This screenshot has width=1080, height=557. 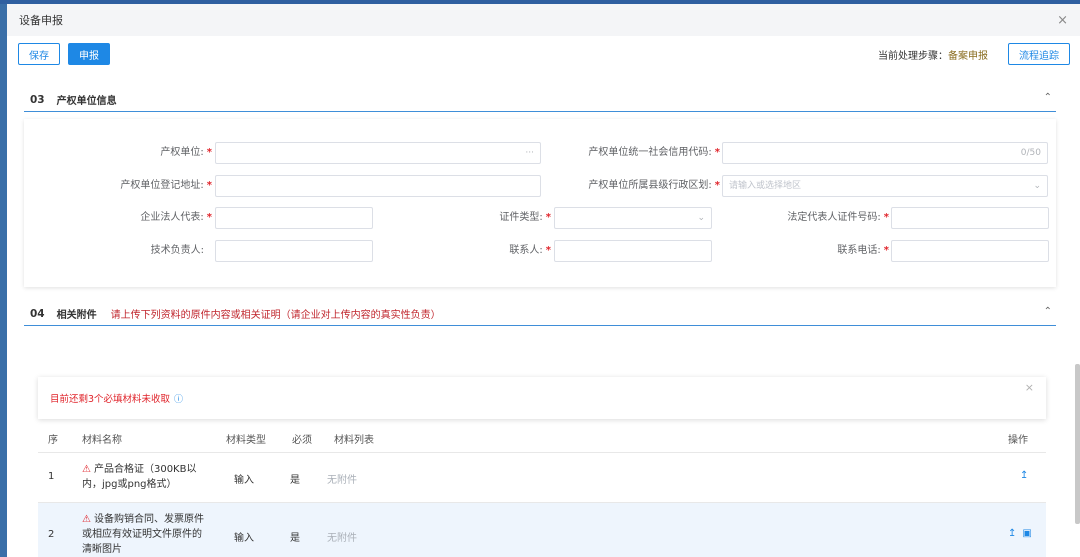 I want to click on phone-input, so click(x=970, y=251).